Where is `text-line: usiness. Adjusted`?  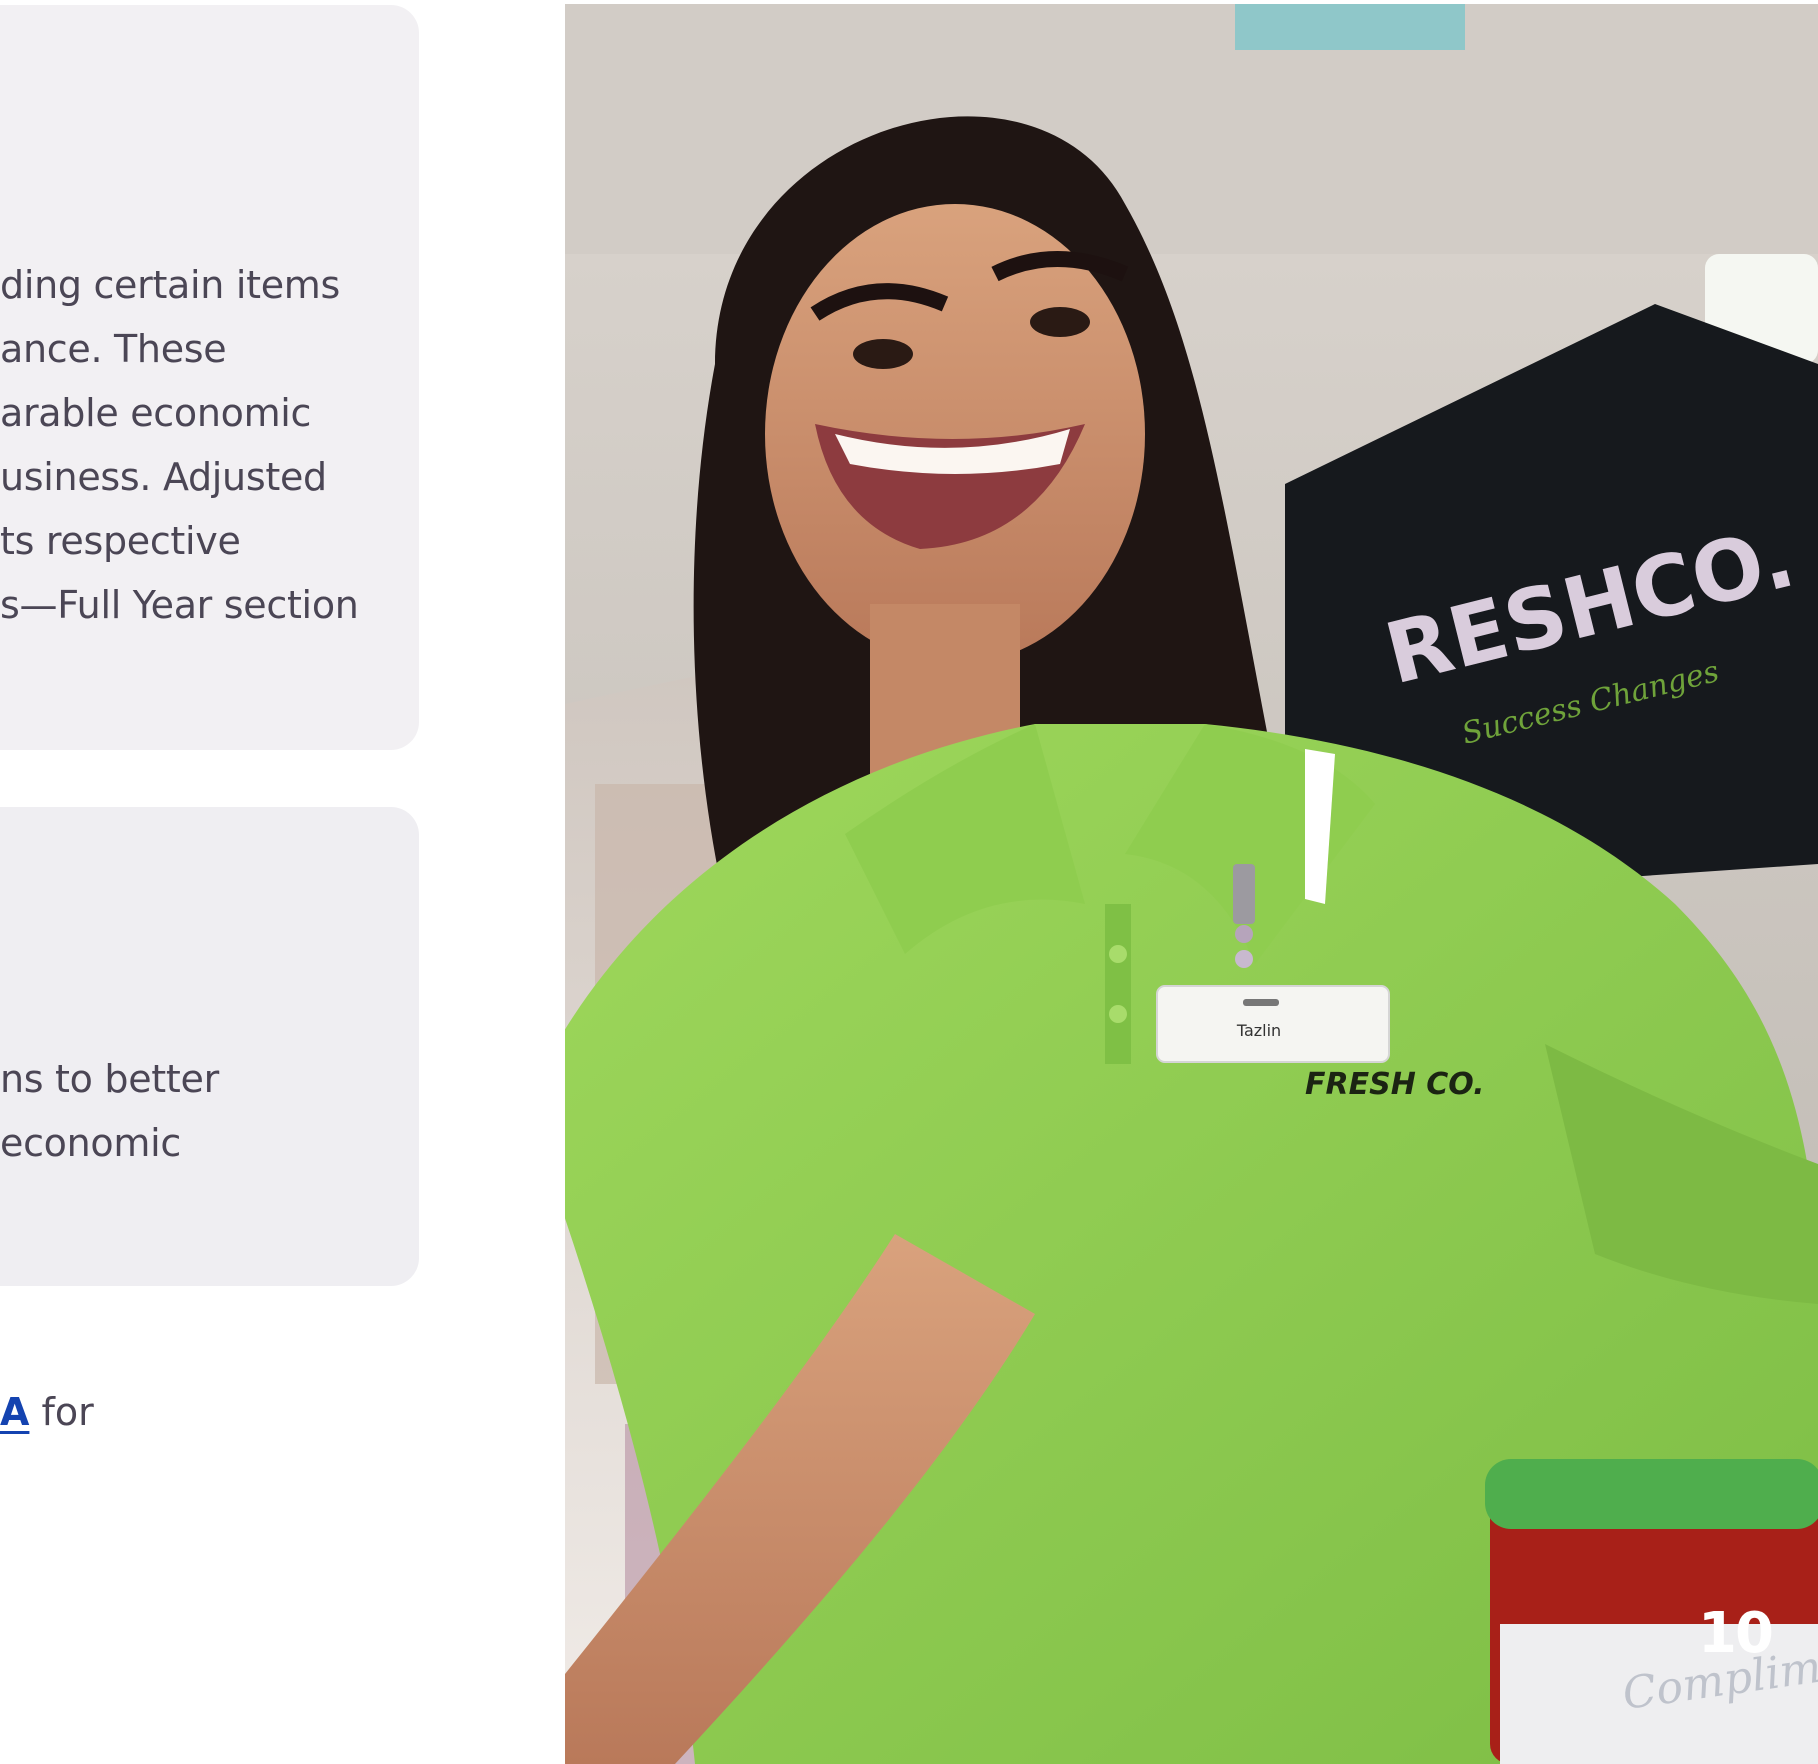
text-line: usiness. Adjusted is located at coordinates (163, 477).